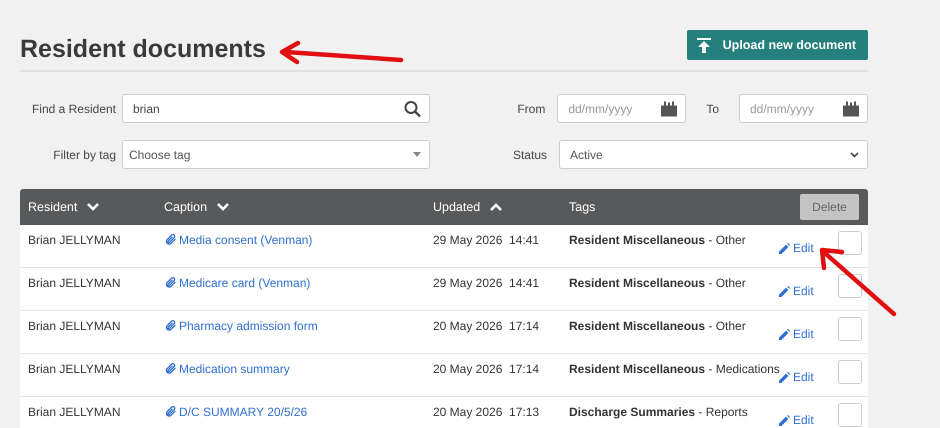 The width and height of the screenshot is (940, 428). Describe the element at coordinates (298, 408) in the screenshot. I see `caption-link: D/C SUMMARY 20/5/26` at that location.